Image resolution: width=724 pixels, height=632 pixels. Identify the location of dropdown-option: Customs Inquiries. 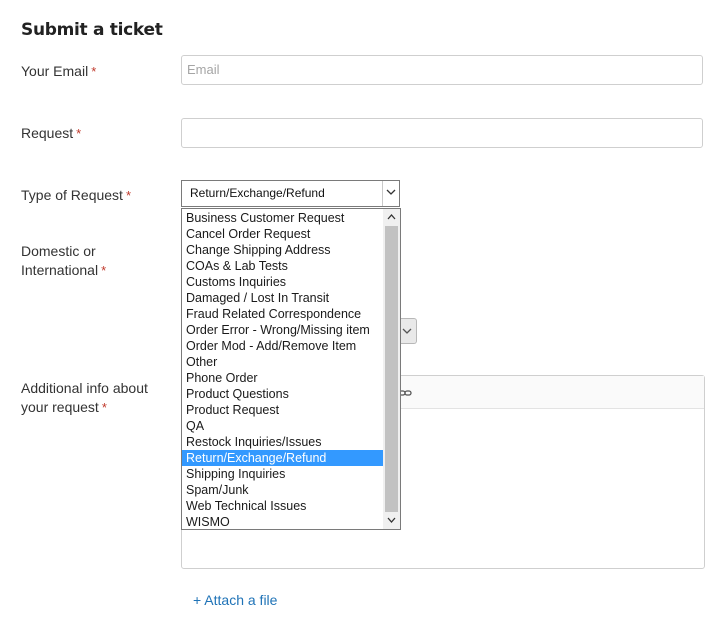
(283, 282).